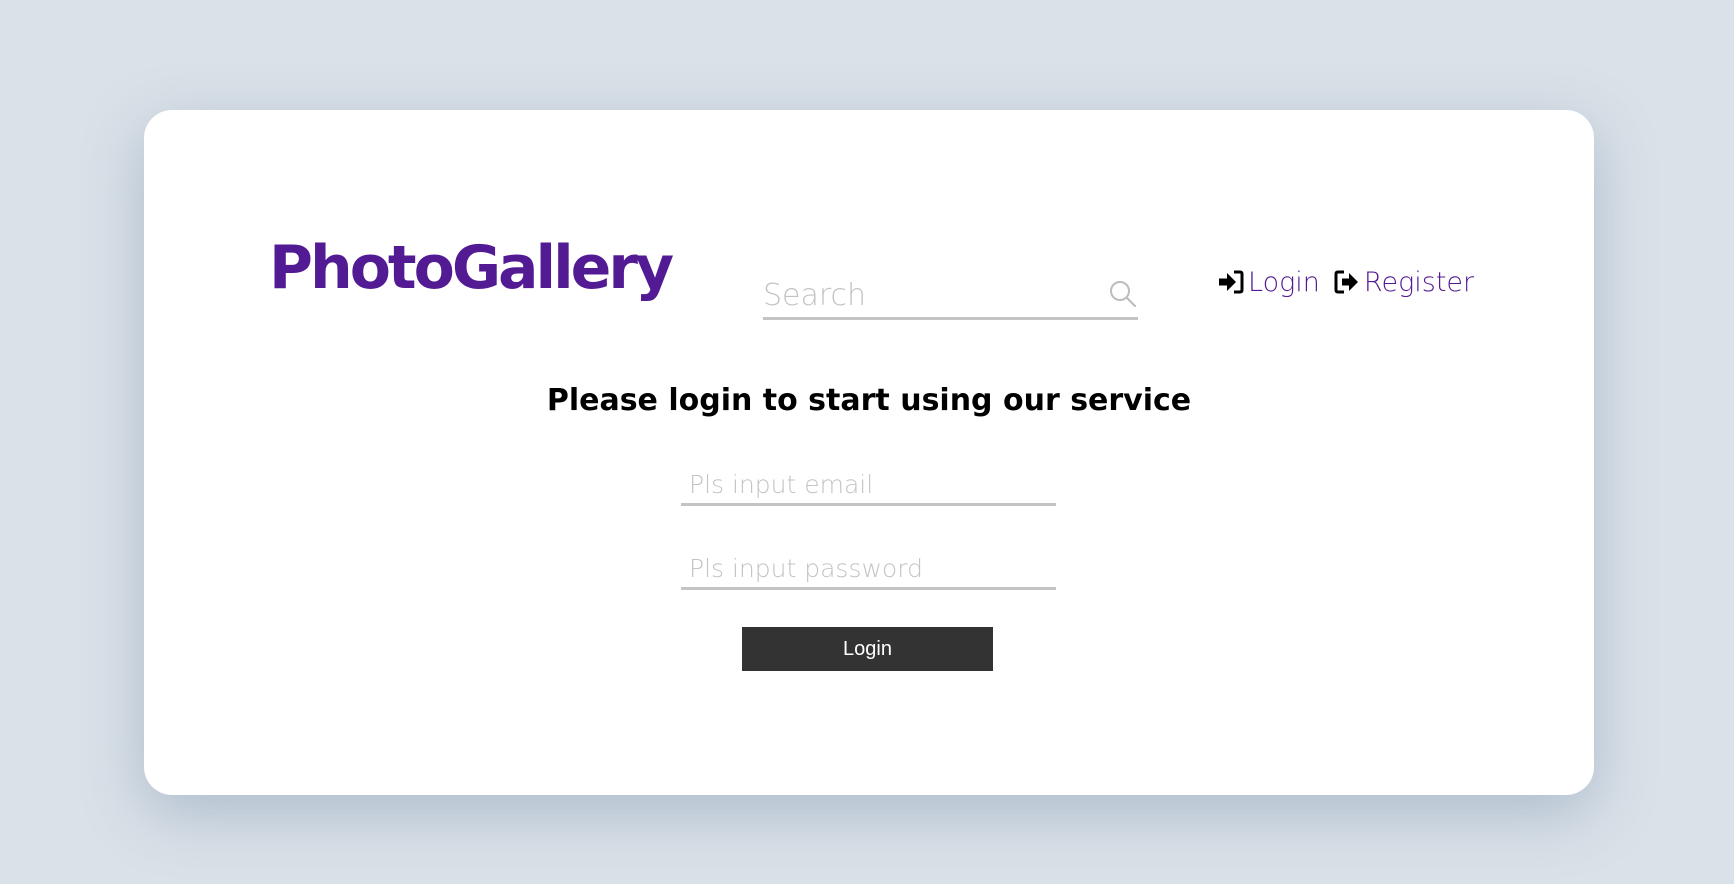  I want to click on search-bar, so click(950, 293).